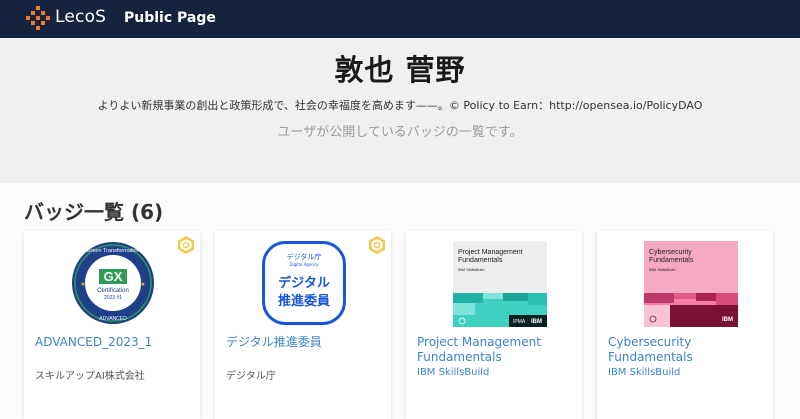  I want to click on agency-jp: デジタル庁, so click(304, 256).